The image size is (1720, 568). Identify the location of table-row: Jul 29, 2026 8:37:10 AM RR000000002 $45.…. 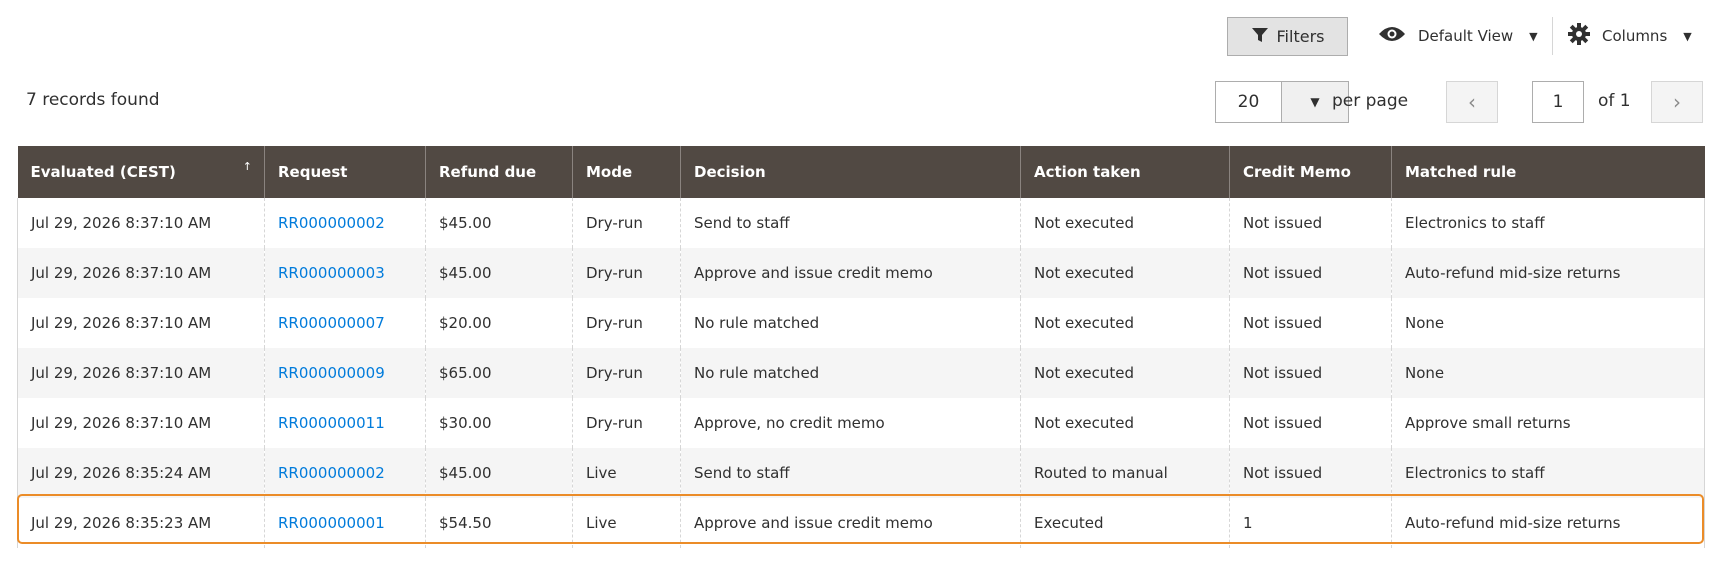
(861, 223).